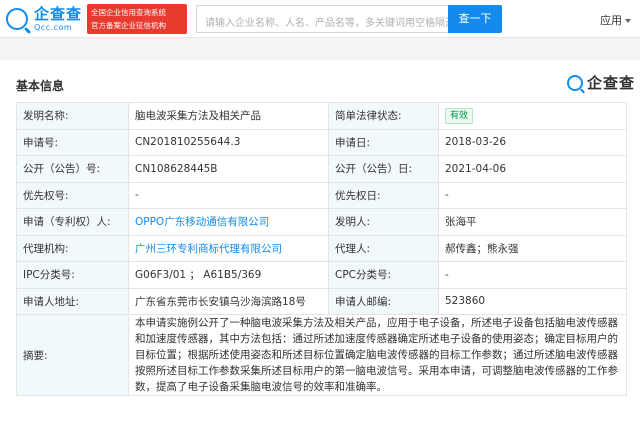  I want to click on table-row: 发明名称: 脑电波采集方法及相关产品 简单法律状态: 有效, so click(321, 116).